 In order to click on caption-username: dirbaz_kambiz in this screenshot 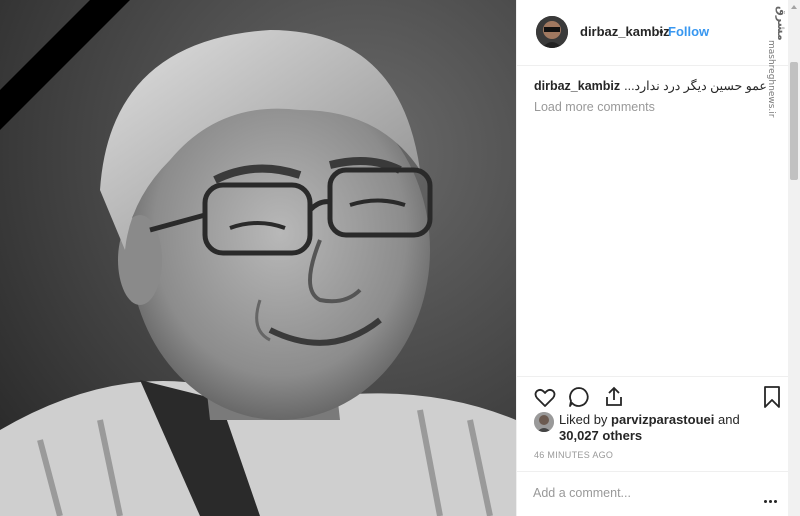, I will do `click(577, 86)`.